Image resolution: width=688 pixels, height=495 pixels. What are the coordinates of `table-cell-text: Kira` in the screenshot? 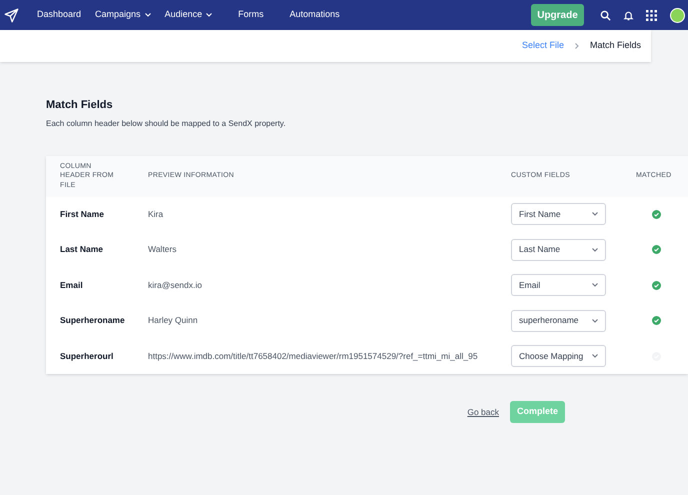 It's located at (156, 214).